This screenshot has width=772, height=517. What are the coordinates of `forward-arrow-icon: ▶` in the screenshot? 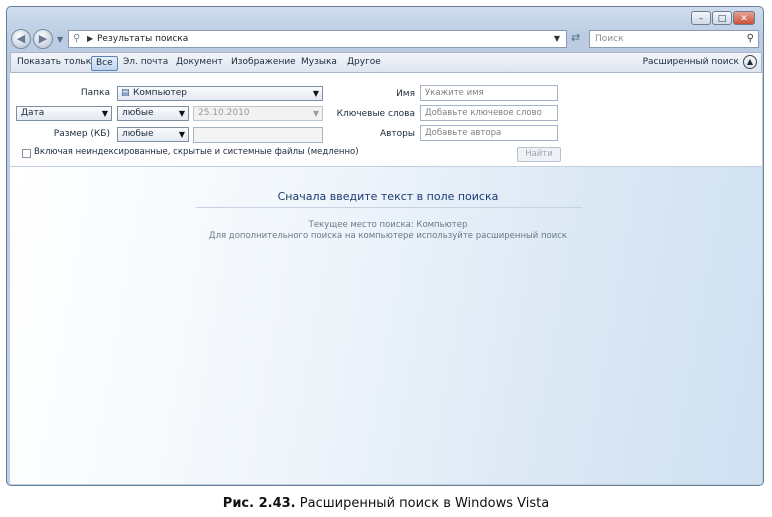 It's located at (43, 38).